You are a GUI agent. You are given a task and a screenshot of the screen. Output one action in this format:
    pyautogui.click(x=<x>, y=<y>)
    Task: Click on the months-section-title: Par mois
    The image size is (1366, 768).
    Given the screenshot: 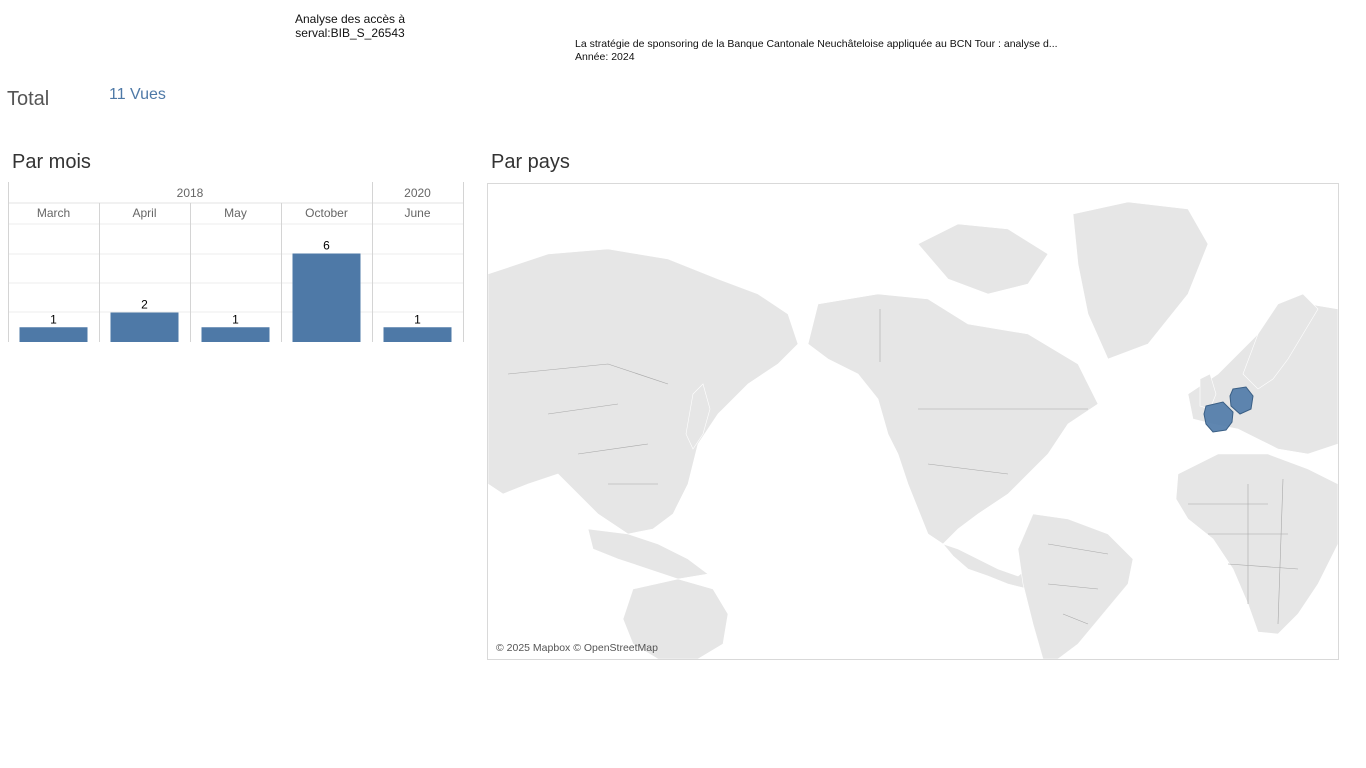 What is the action you would take?
    pyautogui.click(x=51, y=162)
    